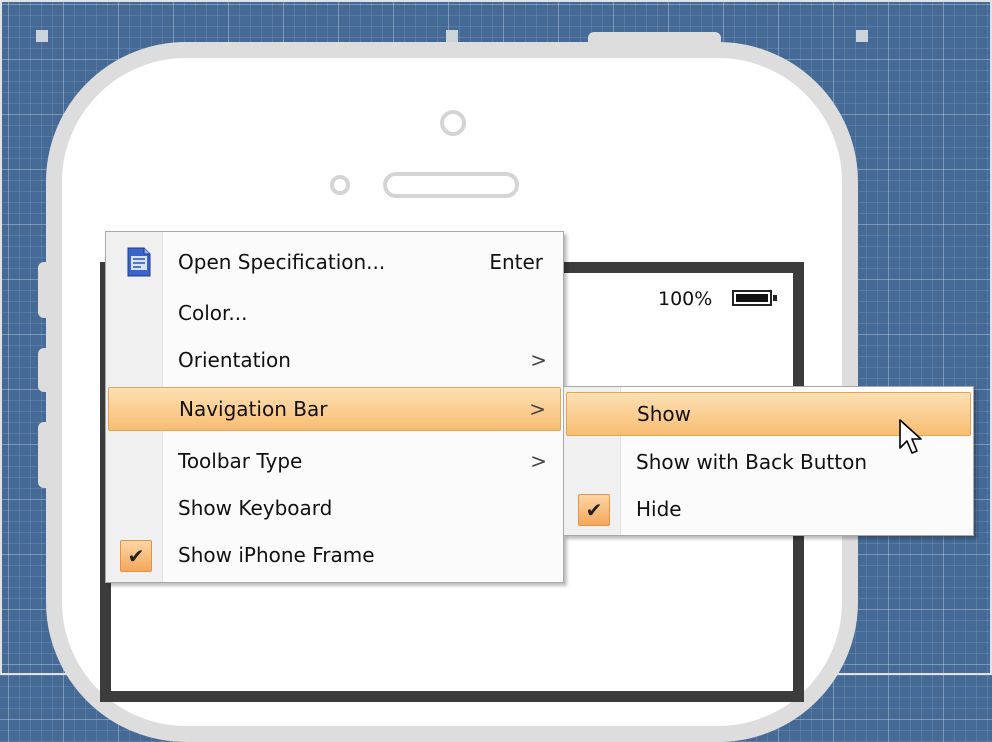 Image resolution: width=992 pixels, height=742 pixels. What do you see at coordinates (255, 508) in the screenshot?
I see `menu-item-label: Show Keyboard` at bounding box center [255, 508].